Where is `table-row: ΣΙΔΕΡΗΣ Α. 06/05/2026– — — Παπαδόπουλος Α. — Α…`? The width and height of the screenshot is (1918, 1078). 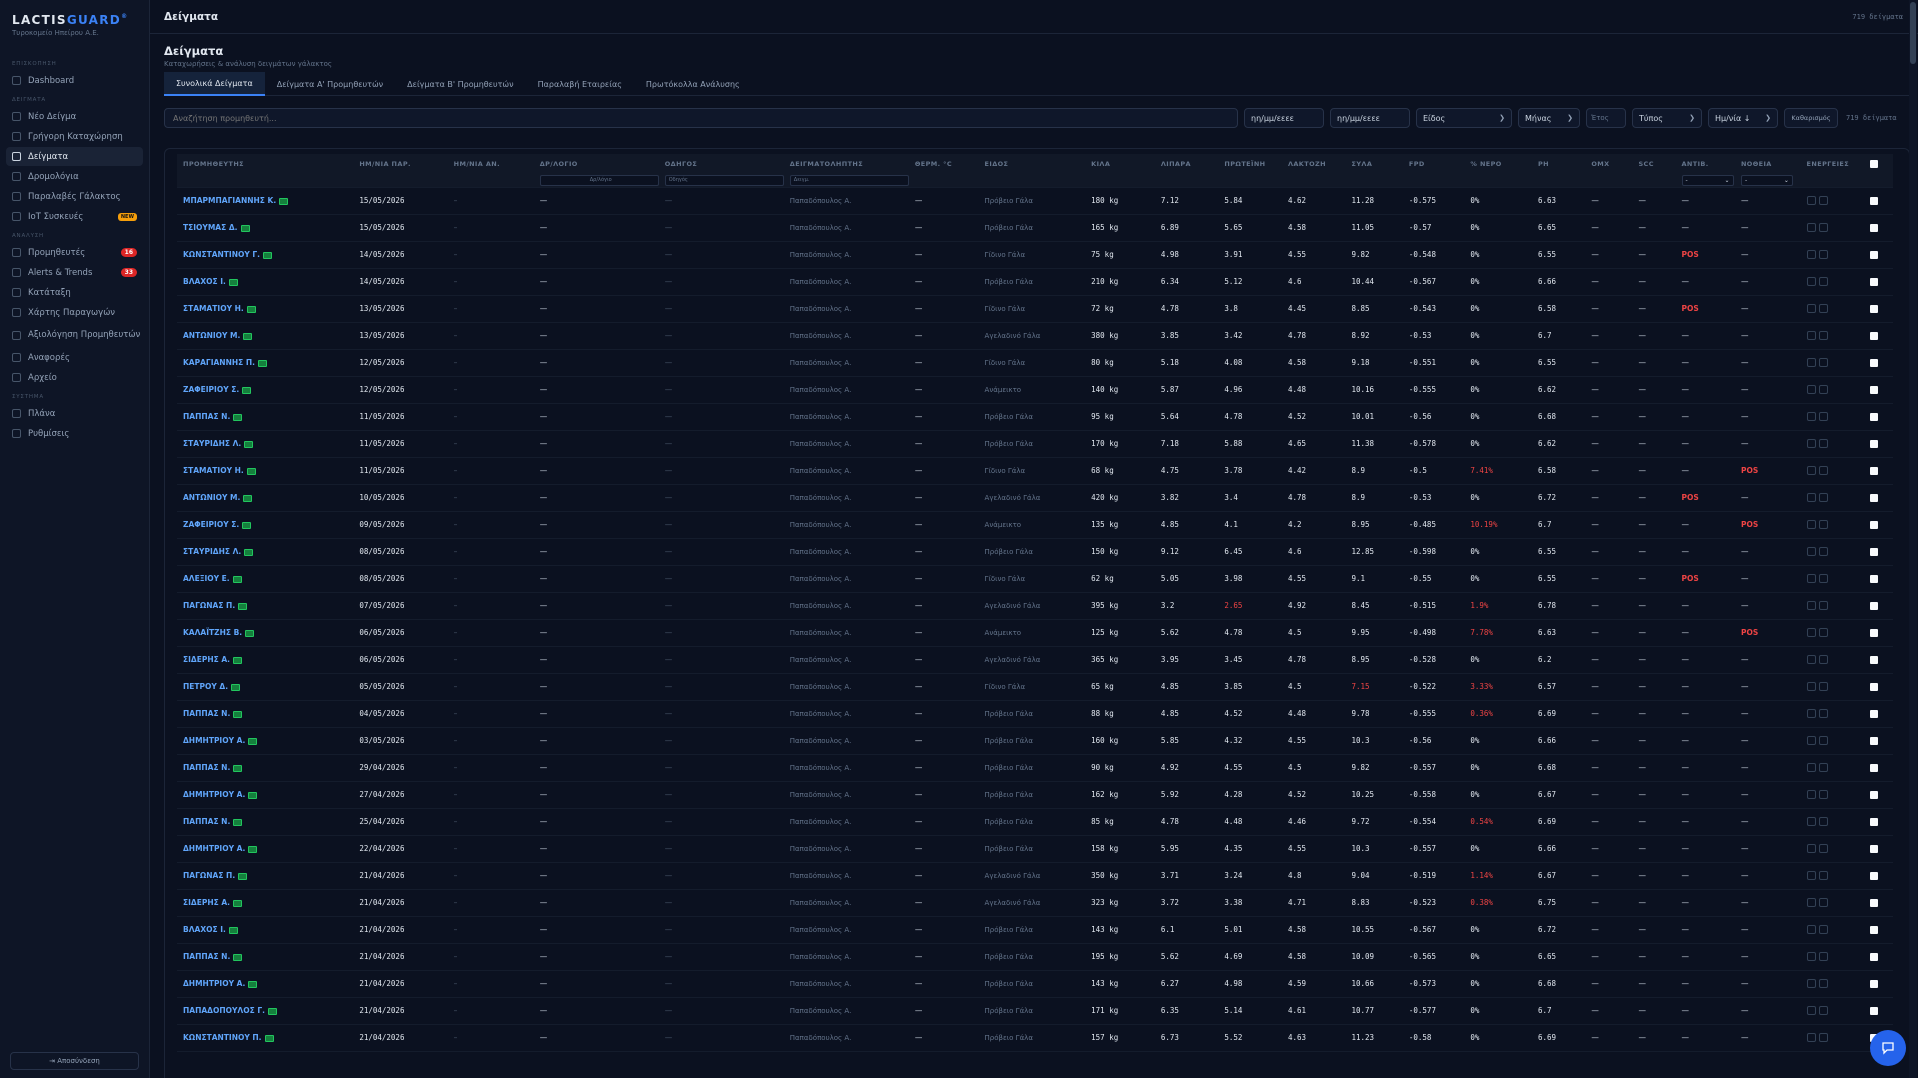 table-row: ΣΙΔΕΡΗΣ Α. 06/05/2026– — — Παπαδόπουλος Α. — Α… is located at coordinates (1035, 660).